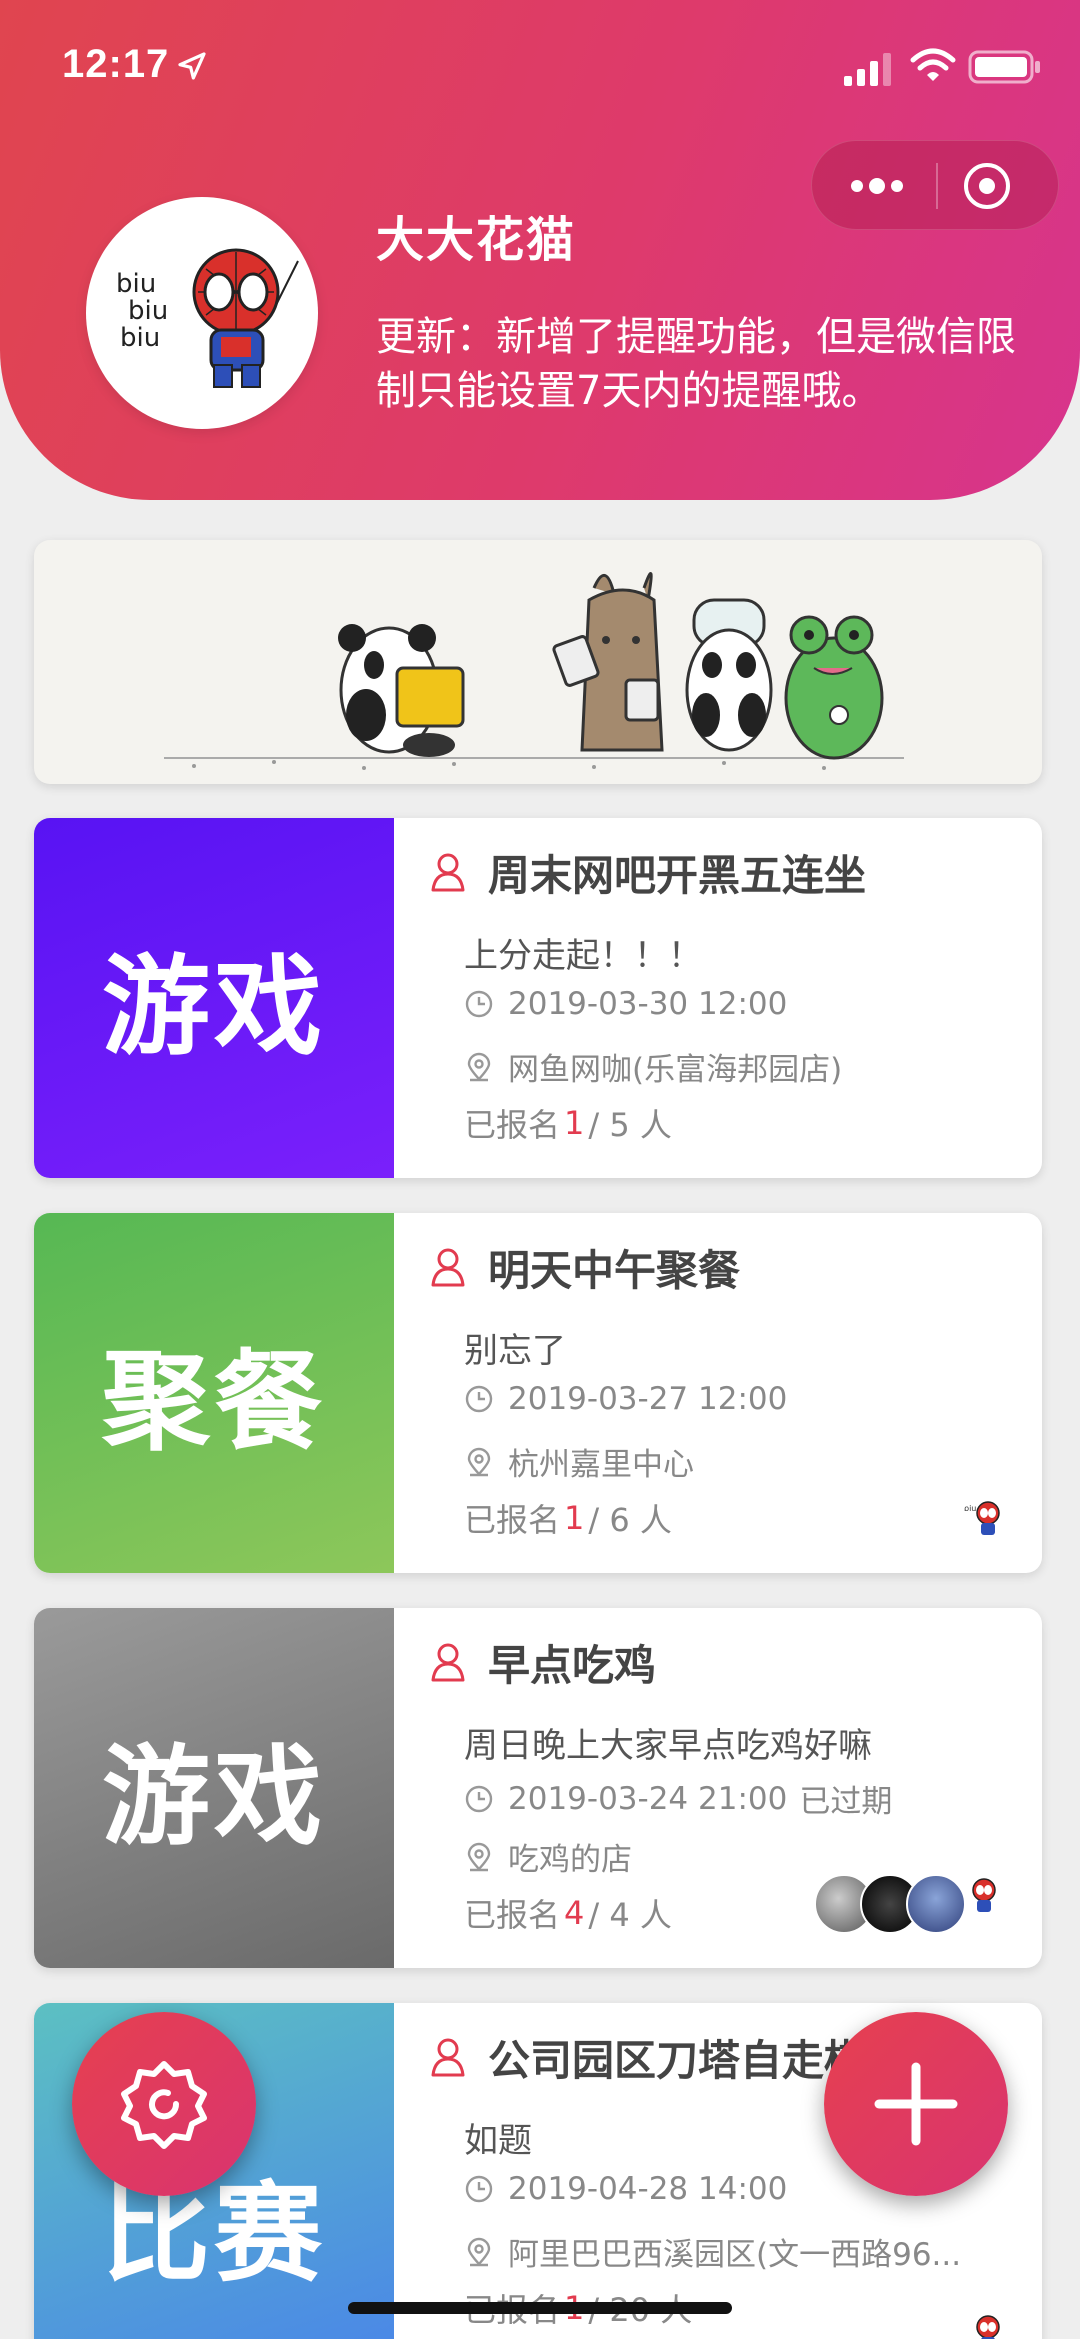 Image resolution: width=1080 pixels, height=2339 pixels. What do you see at coordinates (608, 662) in the screenshot?
I see `bunny` at bounding box center [608, 662].